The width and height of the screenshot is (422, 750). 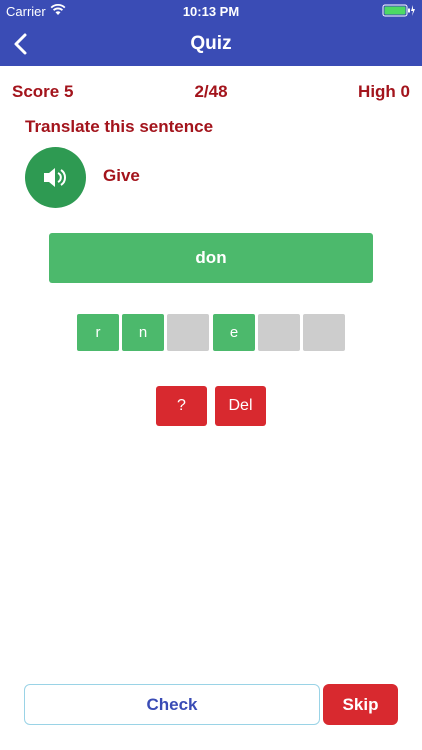 What do you see at coordinates (181, 406) in the screenshot?
I see `hint-button: ?` at bounding box center [181, 406].